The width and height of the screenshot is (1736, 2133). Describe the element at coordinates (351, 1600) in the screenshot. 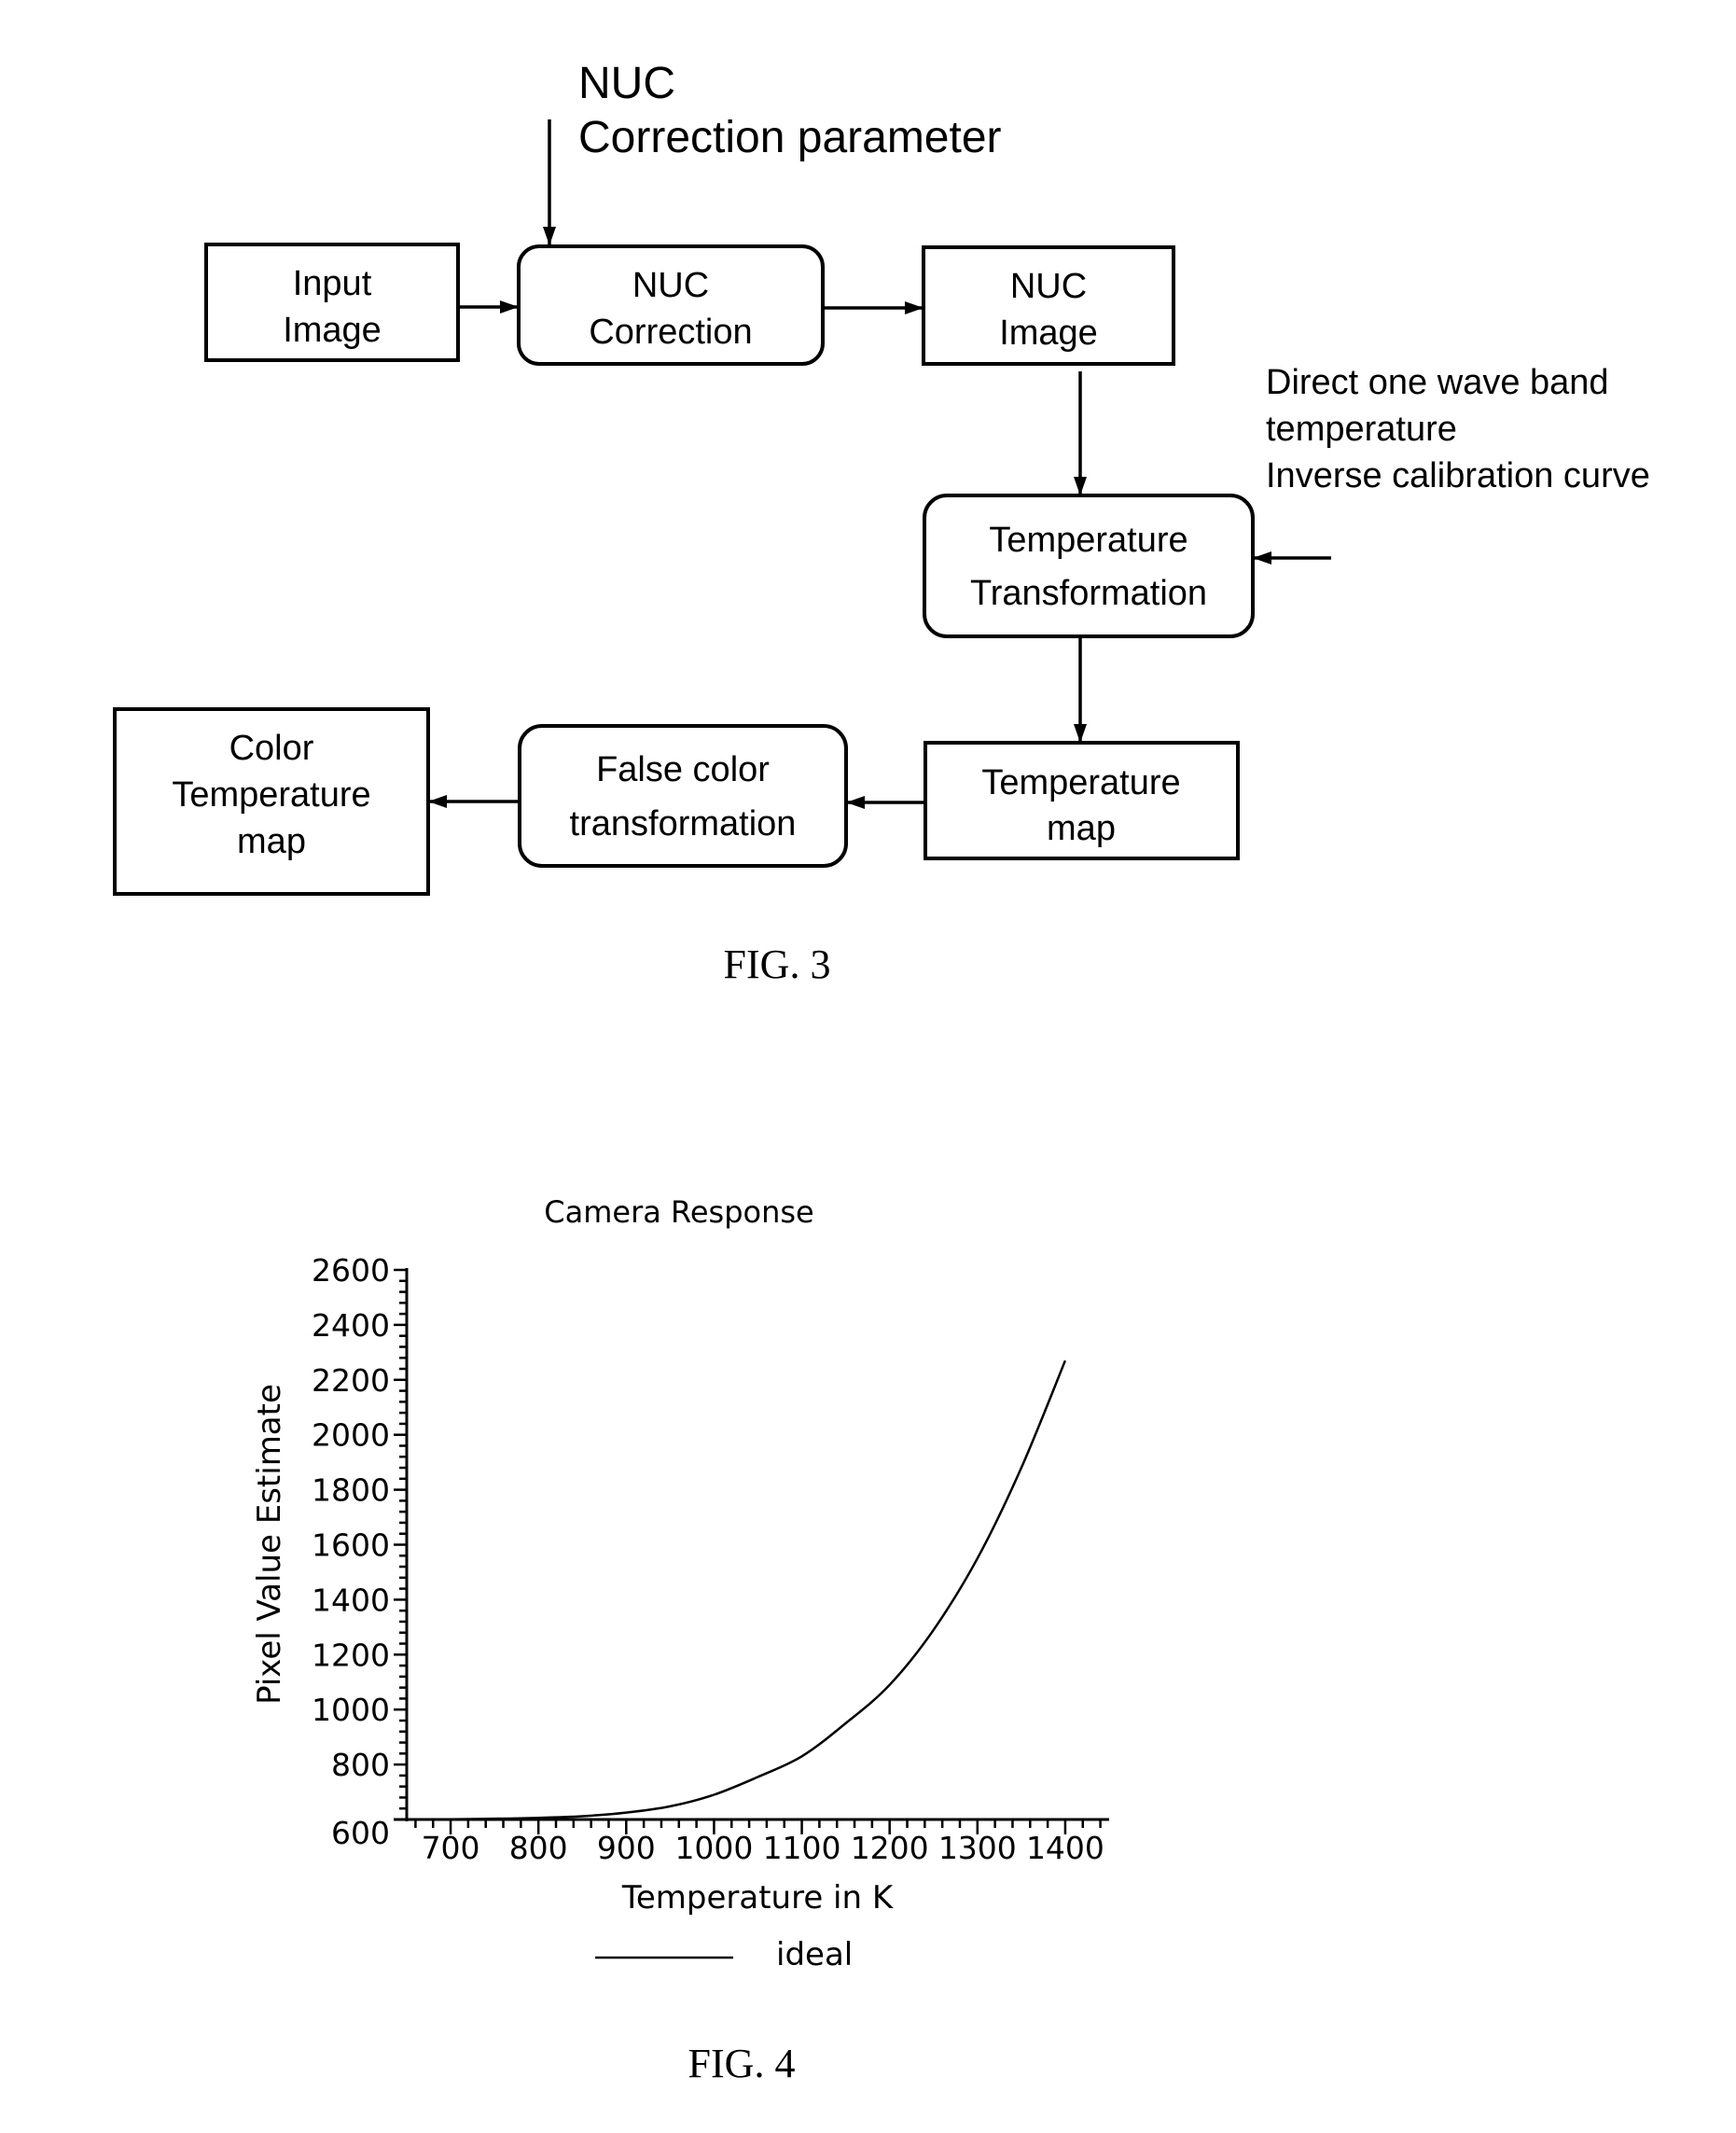

I see `y-tick-label: 1400` at that location.